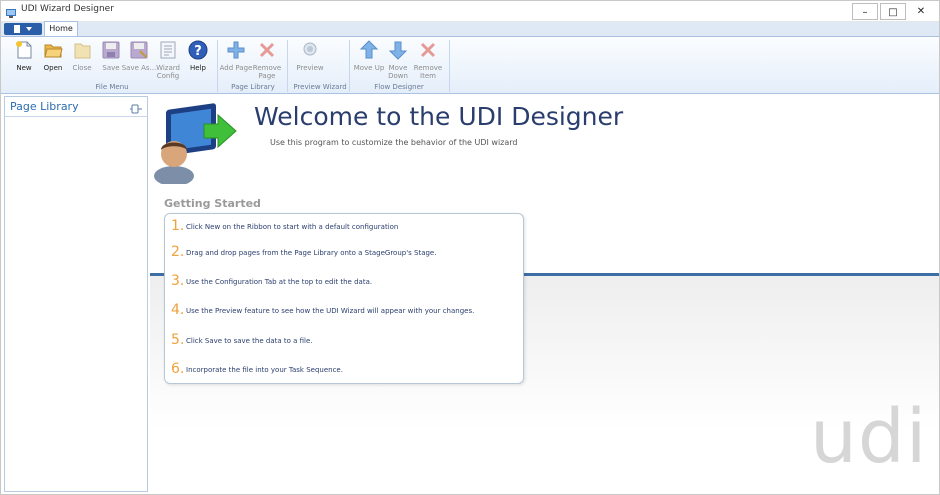 The width and height of the screenshot is (940, 495). What do you see at coordinates (136, 107) in the screenshot?
I see `pin-icon` at bounding box center [136, 107].